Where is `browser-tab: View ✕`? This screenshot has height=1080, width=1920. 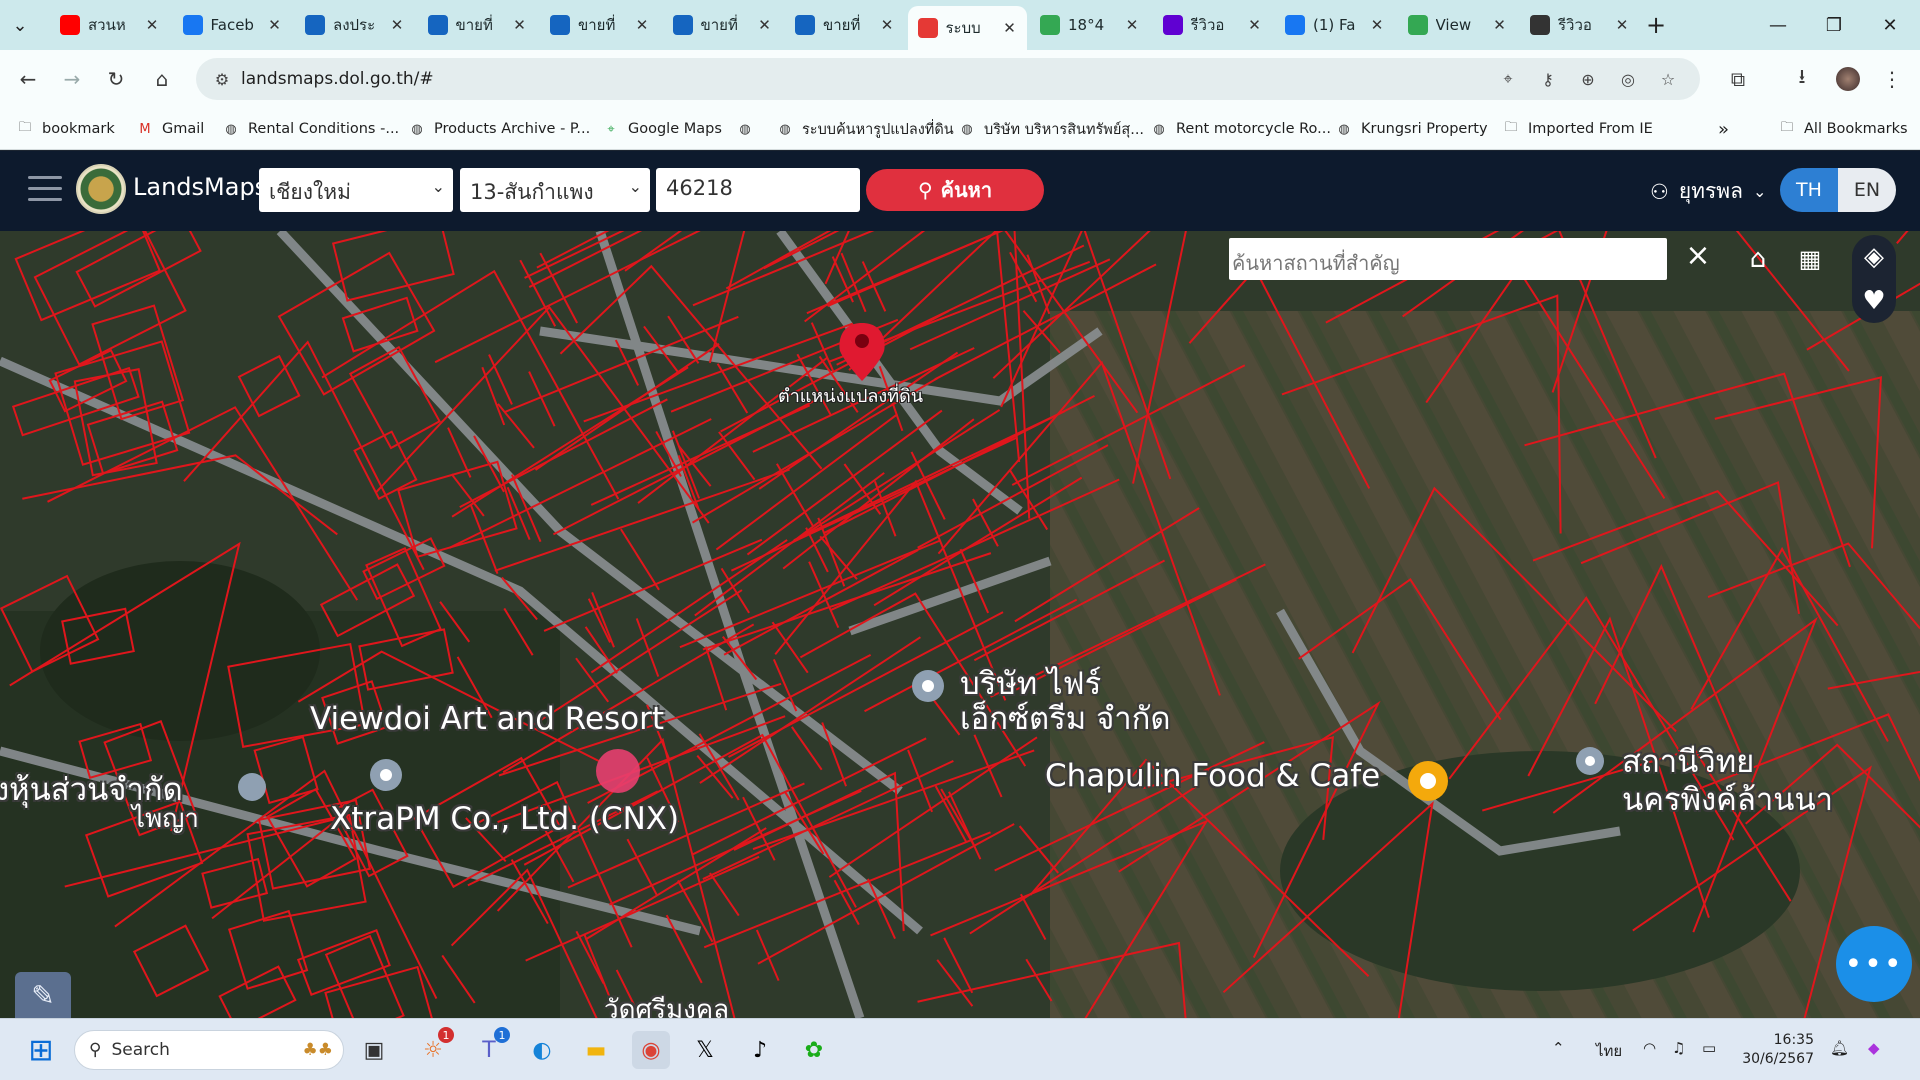 browser-tab: View ✕ is located at coordinates (1457, 25).